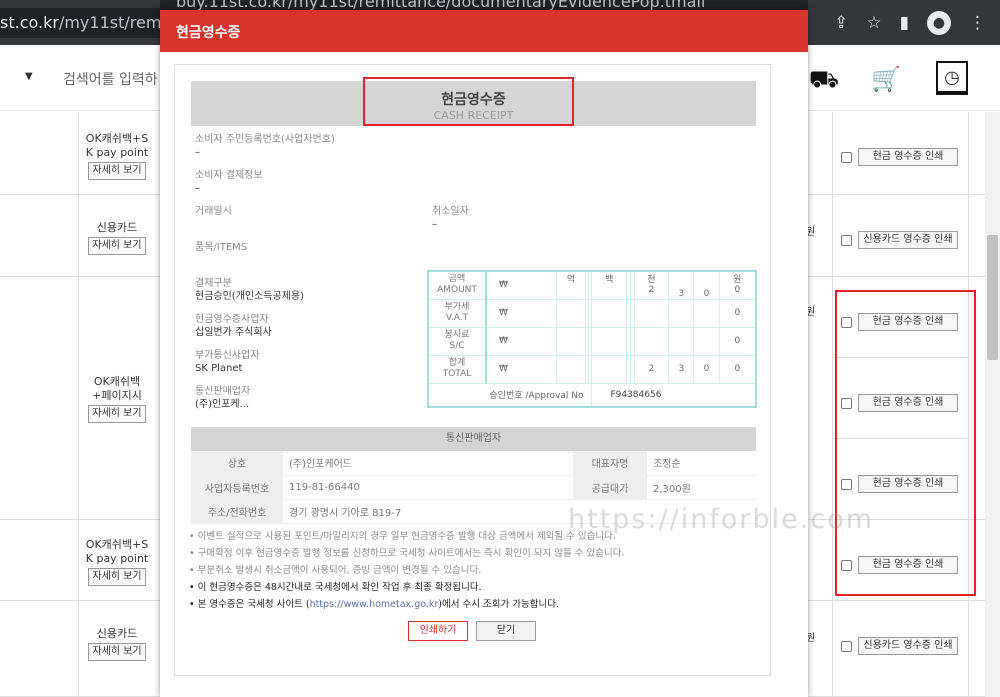 This screenshot has width=1000, height=697. I want to click on hometax-link: https://www.hometax.go.kr, so click(374, 604).